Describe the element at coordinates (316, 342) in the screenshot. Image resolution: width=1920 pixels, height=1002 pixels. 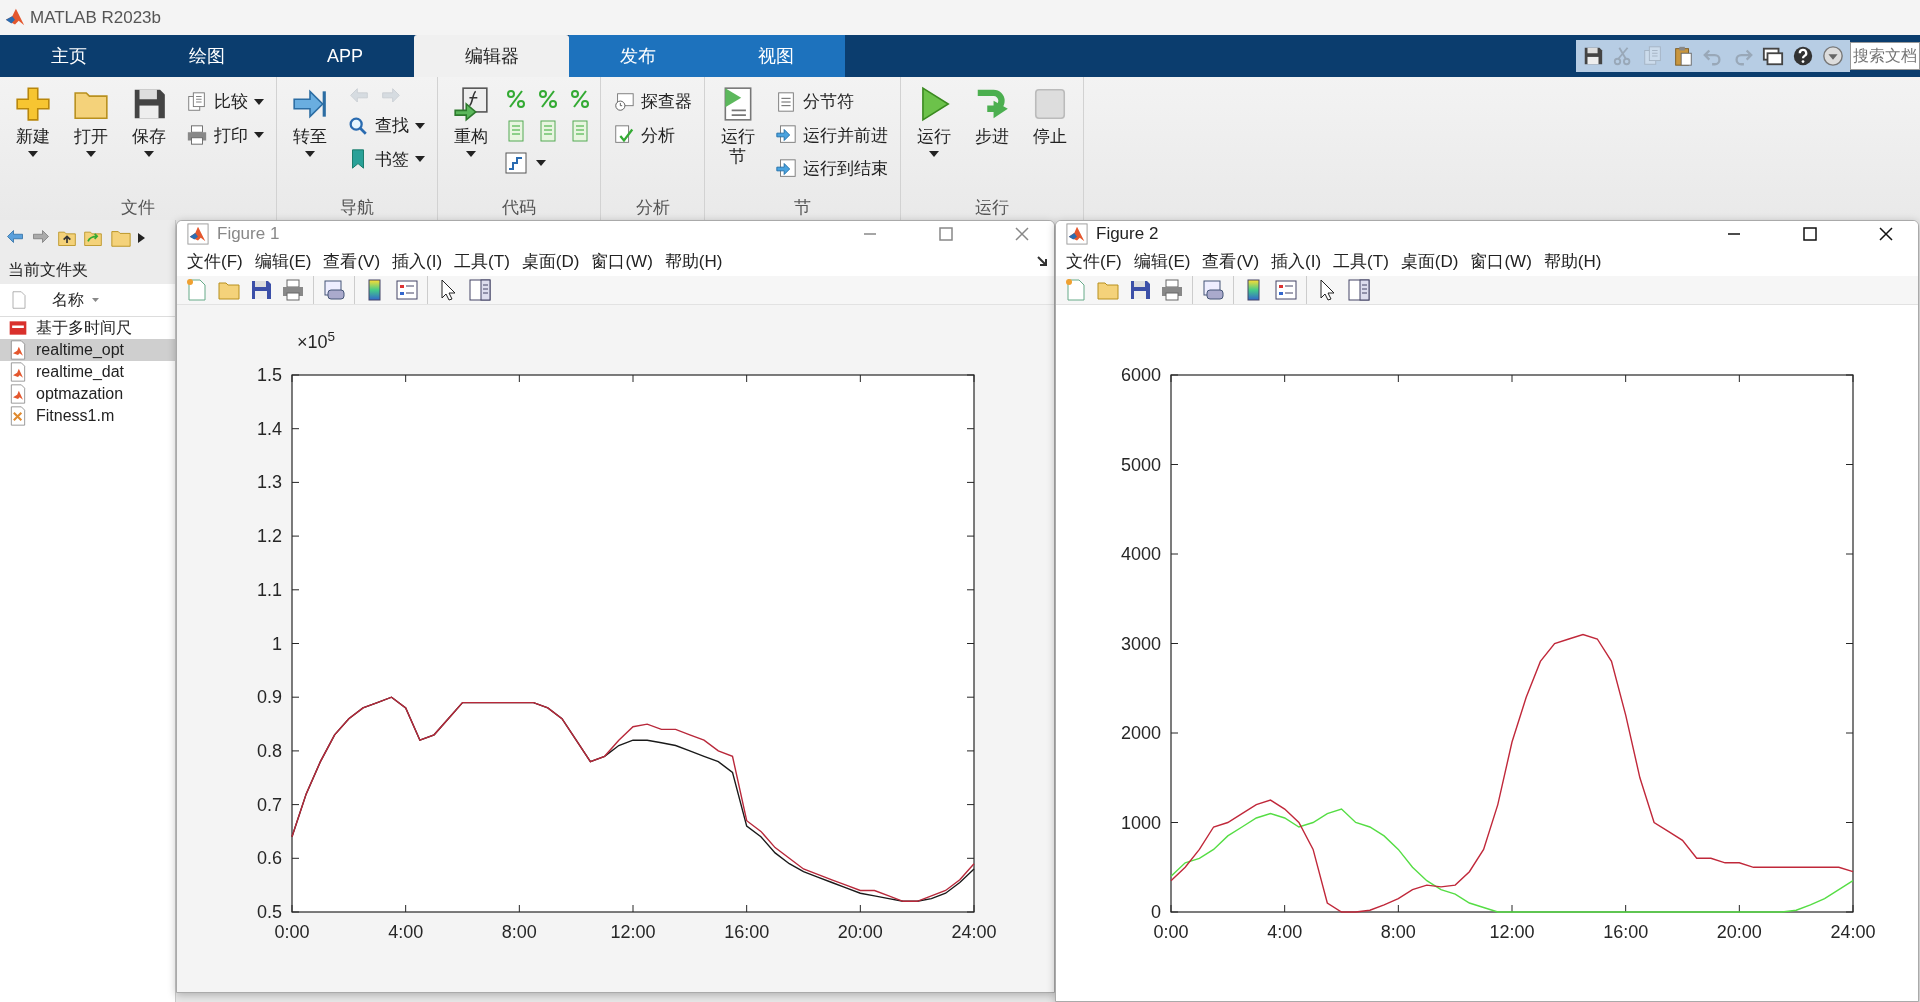
I see `axis-multiplier: ×10$^{5}$` at that location.